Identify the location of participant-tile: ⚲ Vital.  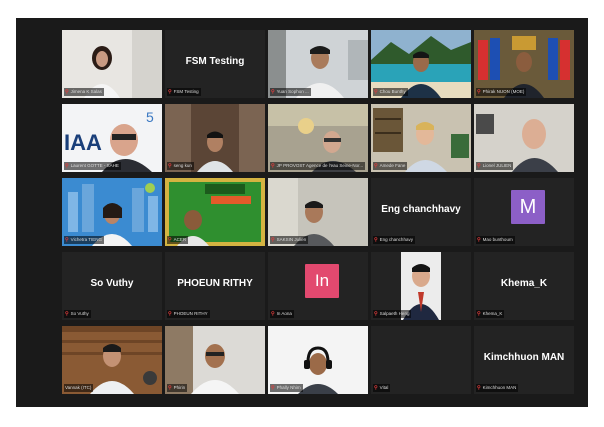
(421, 360).